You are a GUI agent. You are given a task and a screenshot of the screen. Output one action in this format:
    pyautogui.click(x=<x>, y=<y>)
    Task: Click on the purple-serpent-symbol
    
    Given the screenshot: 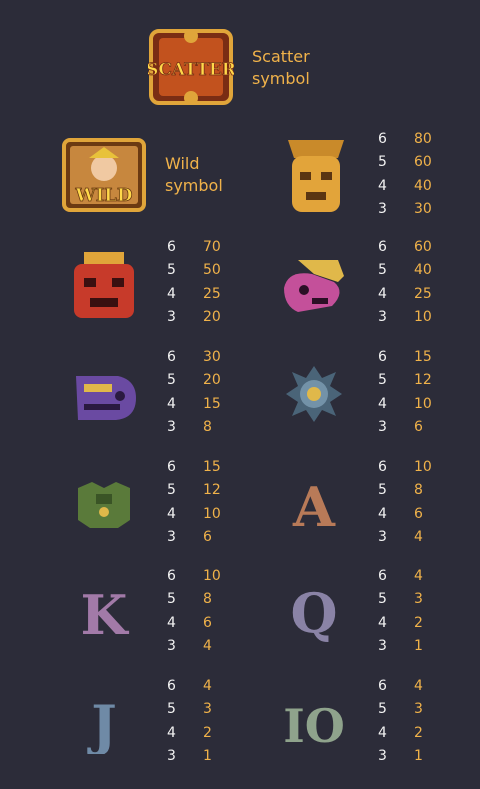 What is the action you would take?
    pyautogui.click(x=106, y=396)
    